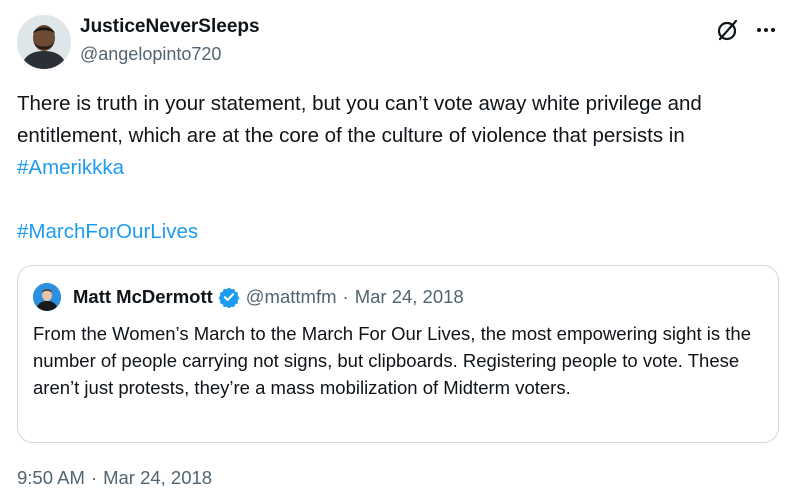  What do you see at coordinates (766, 30) in the screenshot?
I see `more-options-icon` at bounding box center [766, 30].